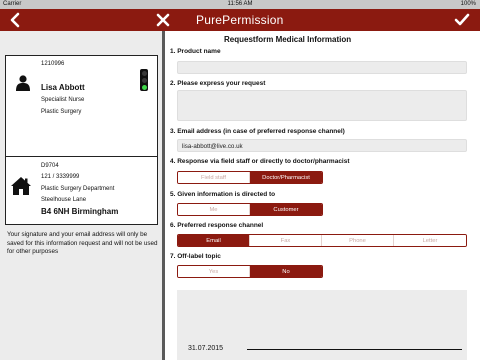 The height and width of the screenshot is (360, 480). I want to click on traffic-light-red, so click(144, 73).